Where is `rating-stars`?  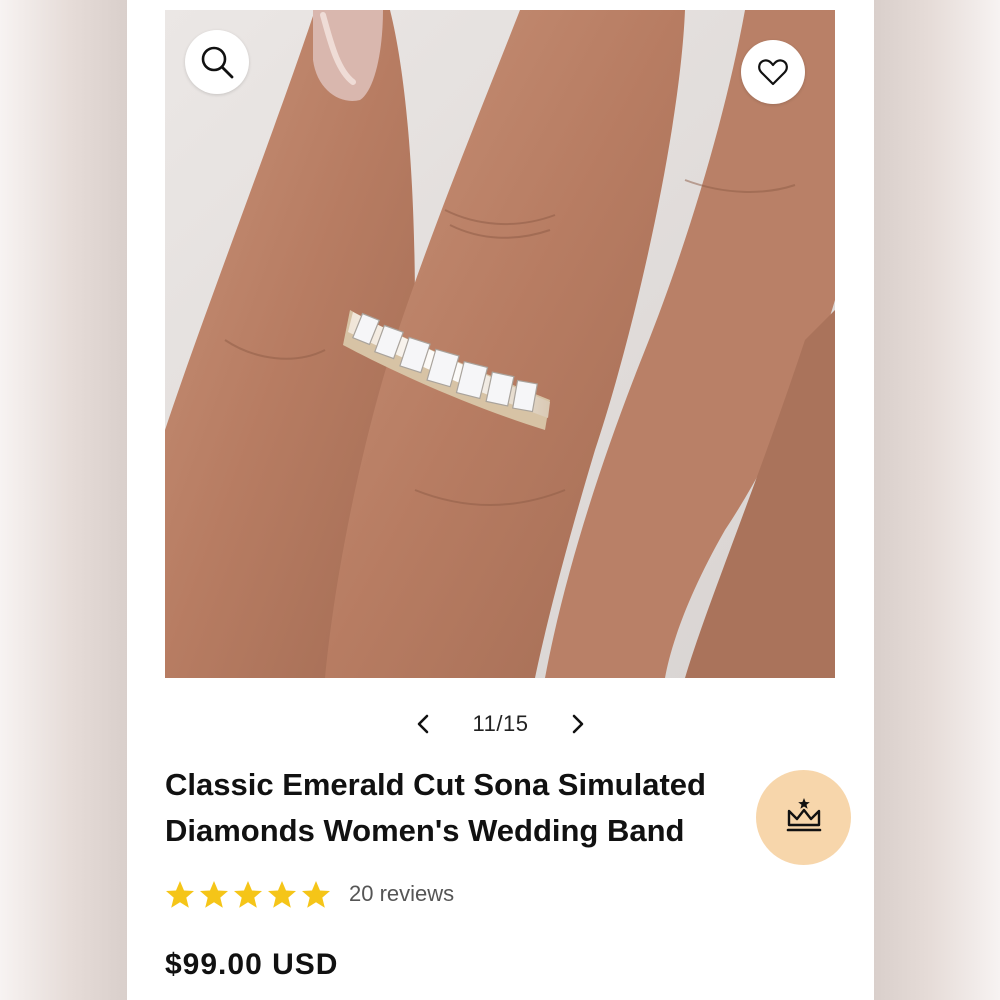
rating-stars is located at coordinates (248, 894).